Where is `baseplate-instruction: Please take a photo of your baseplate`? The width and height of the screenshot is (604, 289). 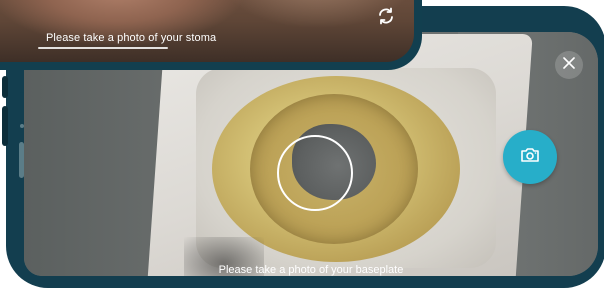
baseplate-instruction: Please take a photo of your baseplate is located at coordinates (311, 270).